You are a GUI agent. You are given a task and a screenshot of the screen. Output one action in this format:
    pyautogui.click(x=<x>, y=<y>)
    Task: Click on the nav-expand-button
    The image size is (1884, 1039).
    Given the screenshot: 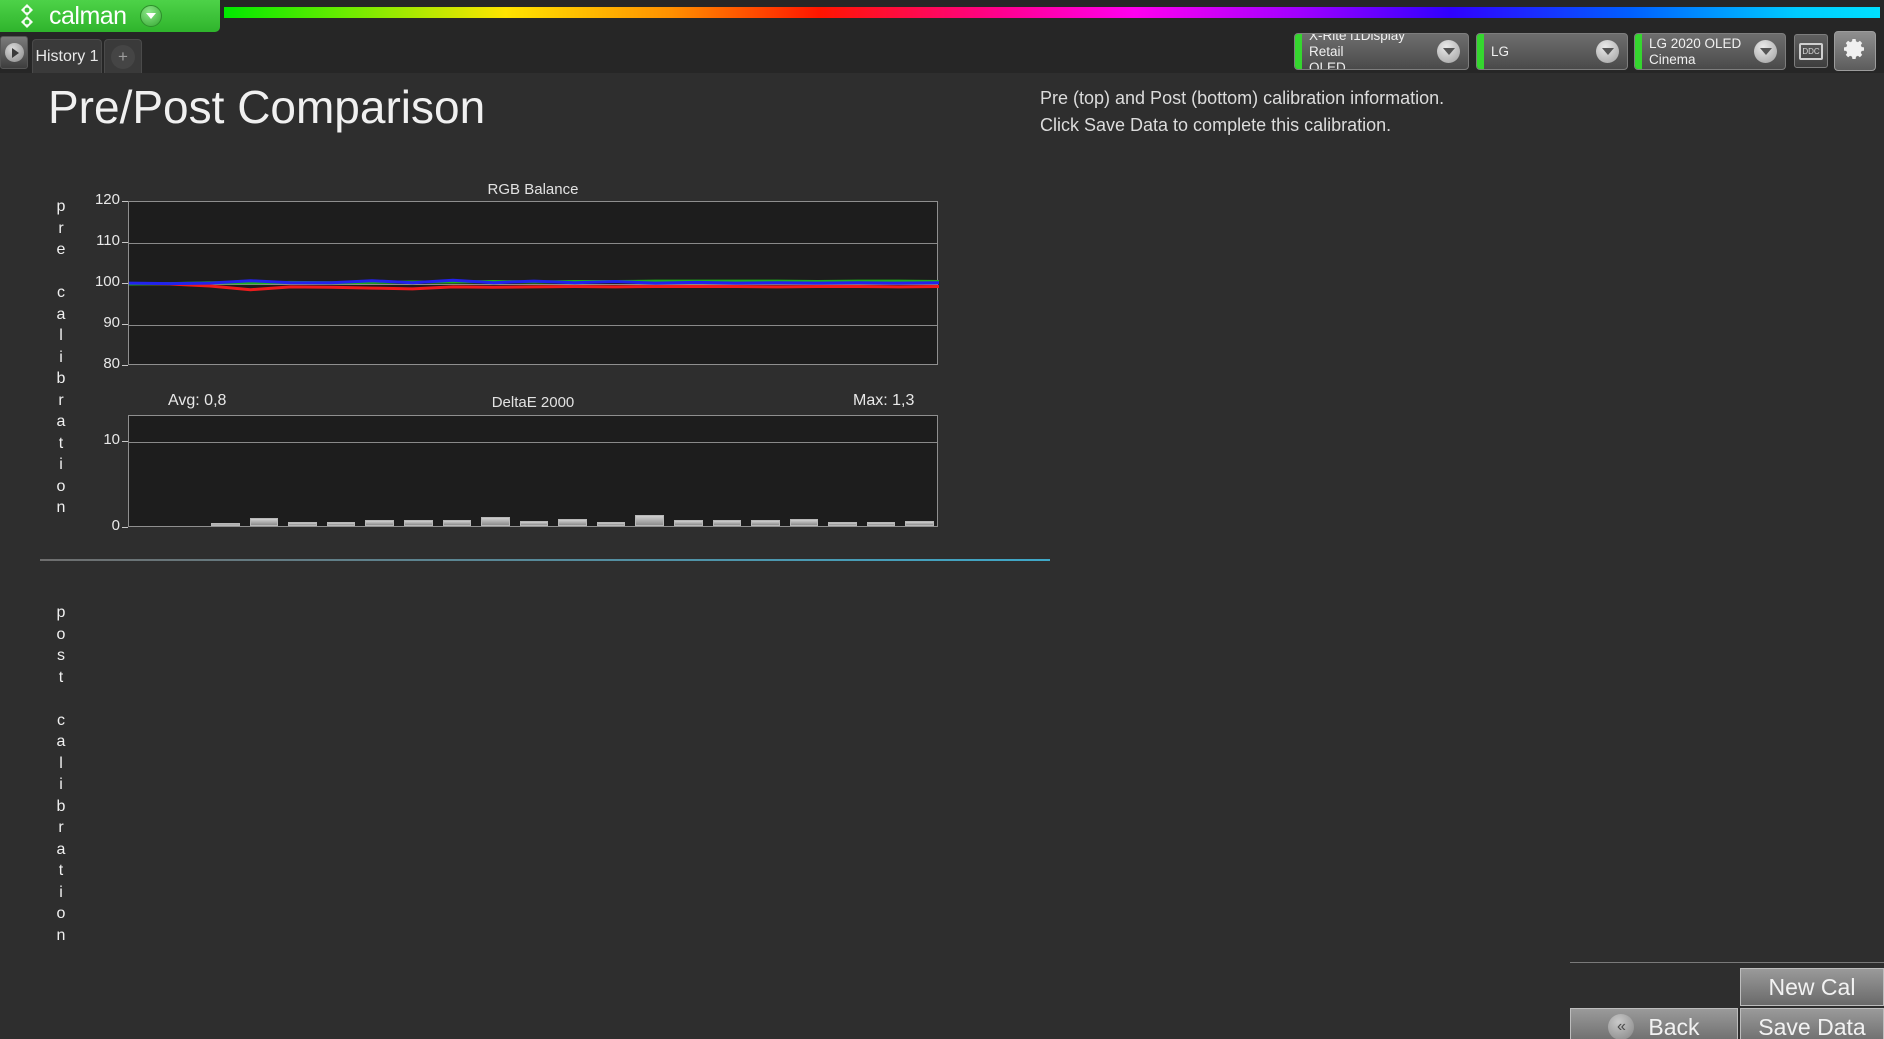 What is the action you would take?
    pyautogui.click(x=14, y=52)
    